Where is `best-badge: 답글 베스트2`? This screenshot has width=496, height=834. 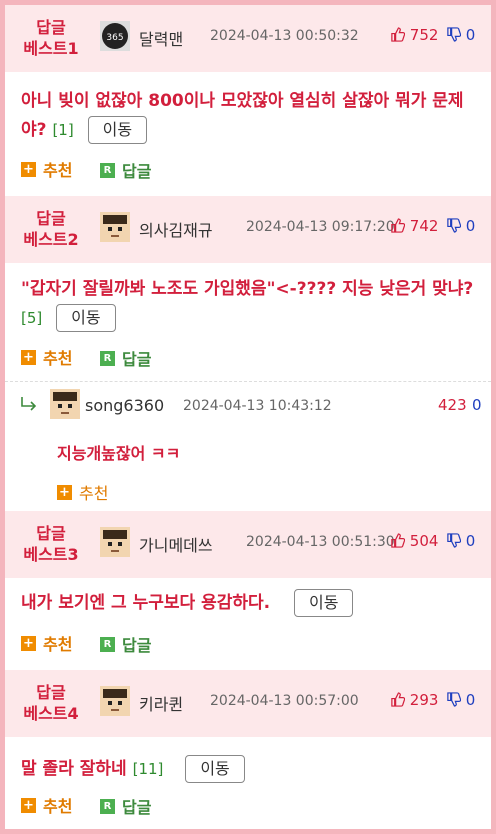 best-badge: 답글 베스트2 is located at coordinates (51, 229).